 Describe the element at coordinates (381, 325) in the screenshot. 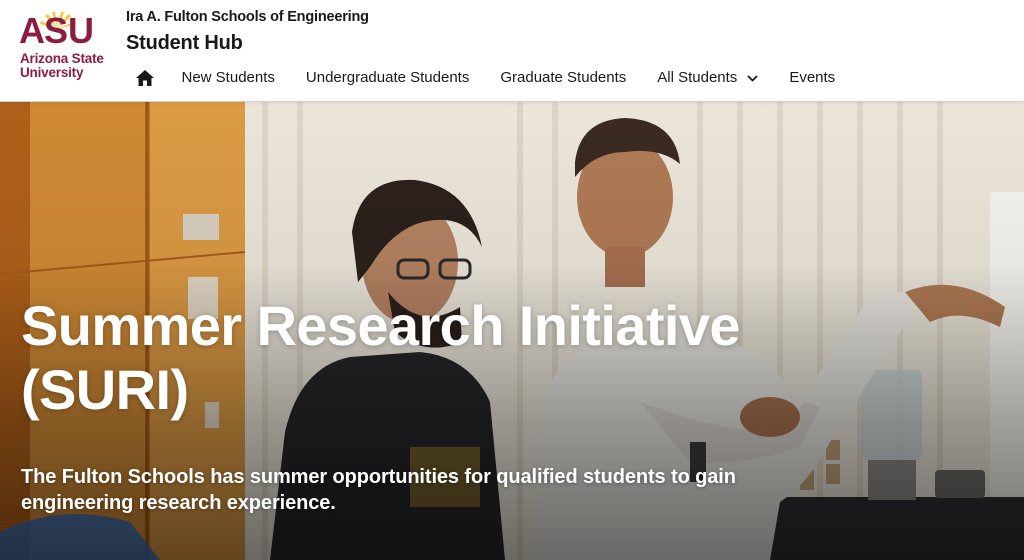

I see `hero-title-line1: Summer Research Initiative` at that location.